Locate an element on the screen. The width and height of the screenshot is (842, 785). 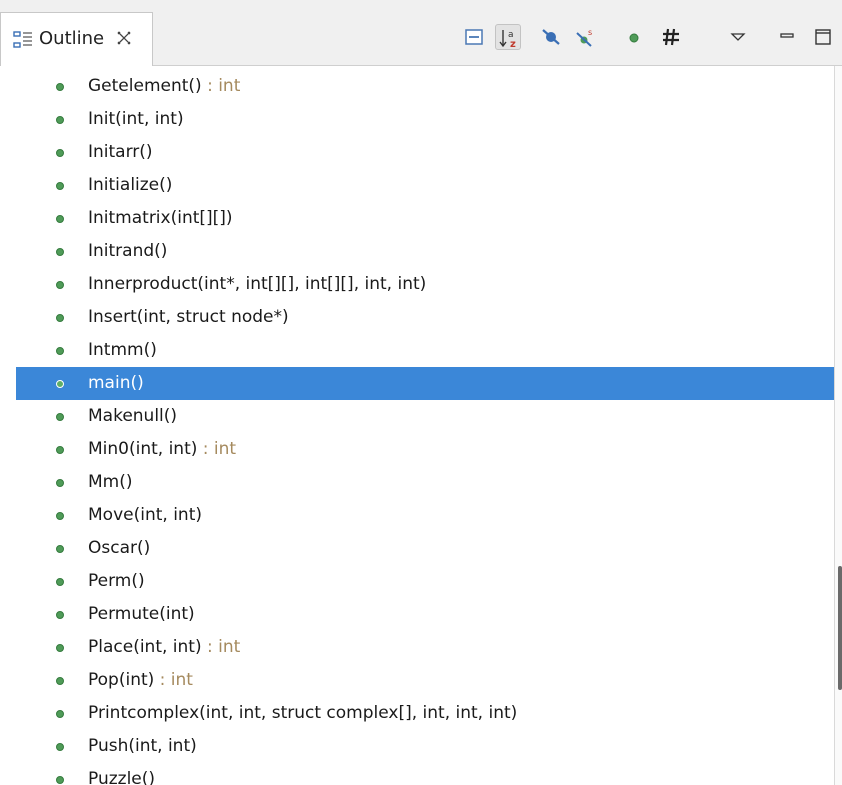
outline-item-label: Perm() is located at coordinates (116, 581).